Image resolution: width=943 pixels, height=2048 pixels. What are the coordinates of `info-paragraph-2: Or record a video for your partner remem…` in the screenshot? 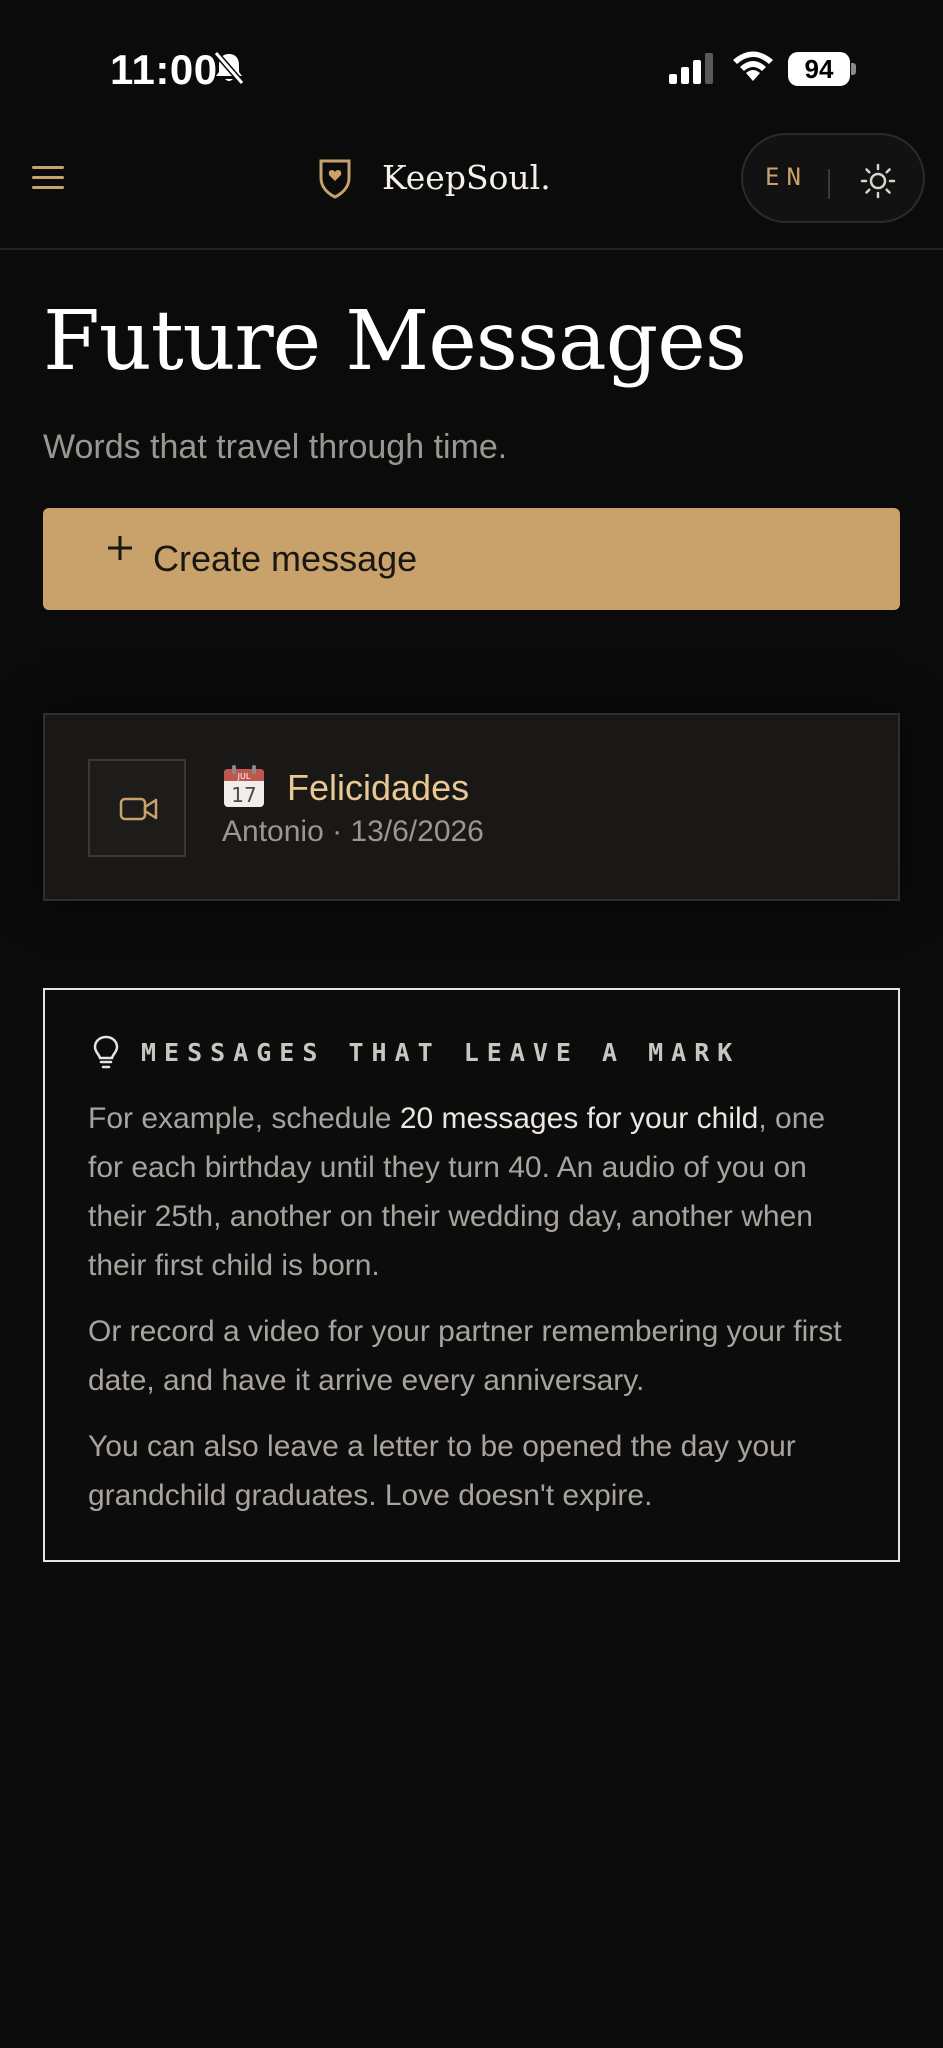 It's located at (465, 1356).